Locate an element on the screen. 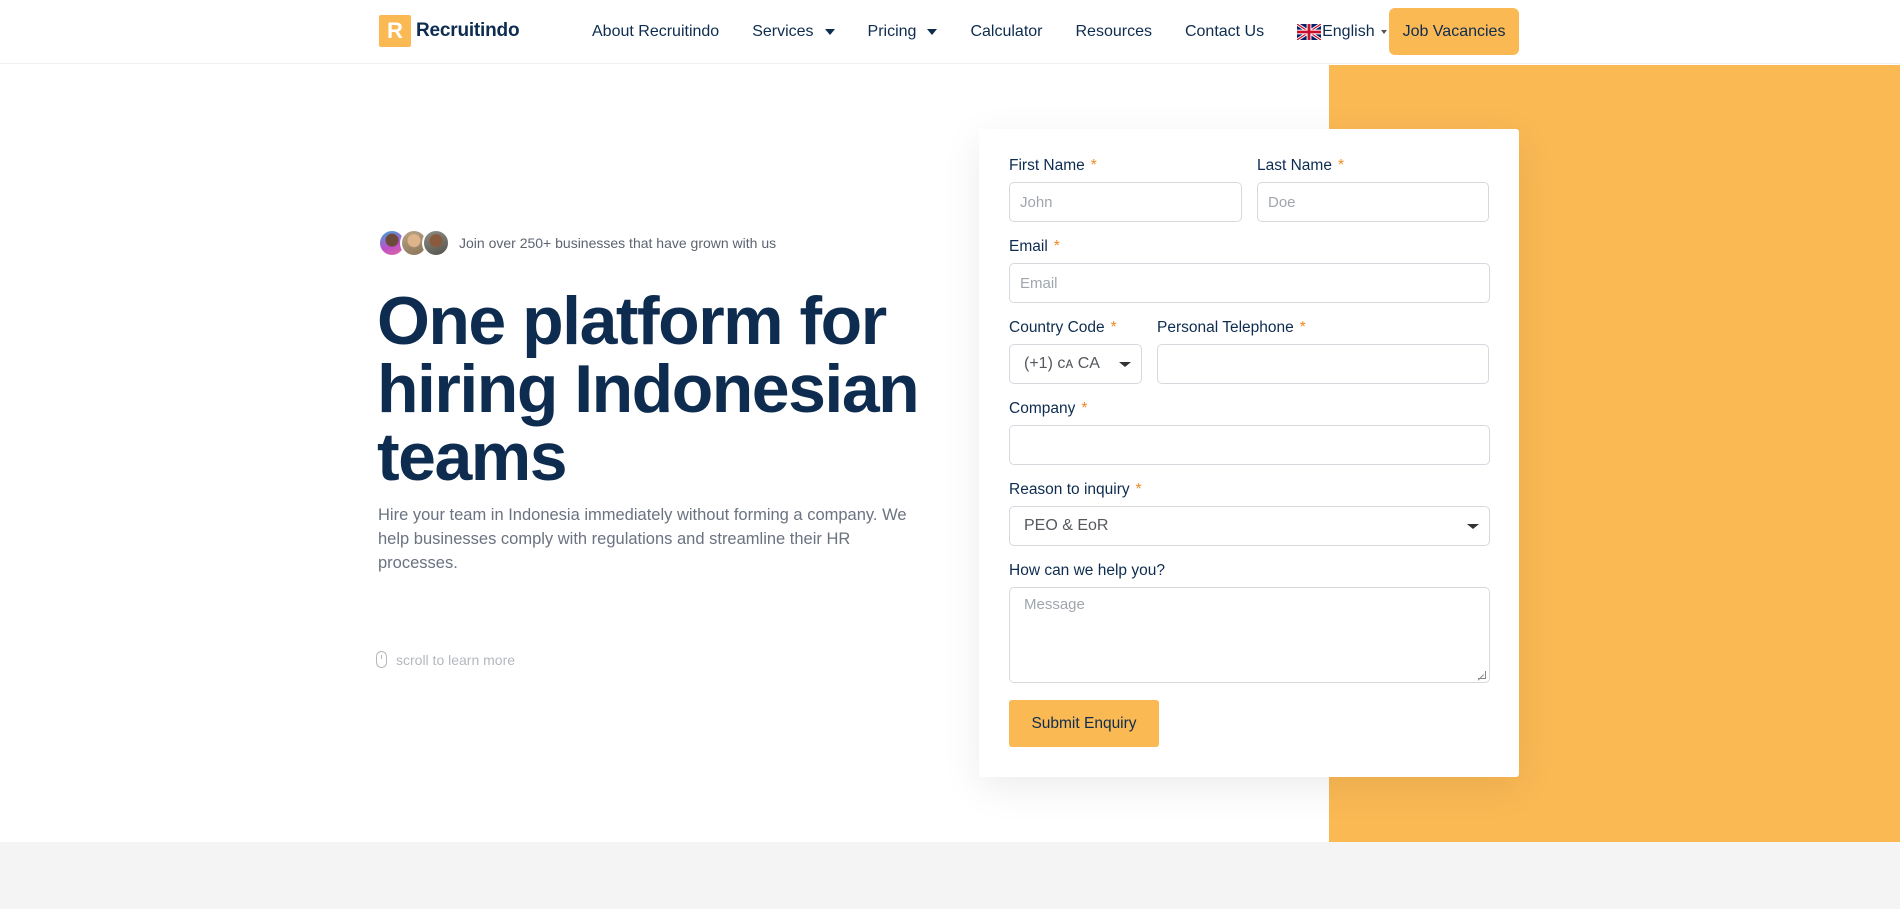 This screenshot has width=1900, height=909. message-textarea: Message is located at coordinates (1249, 635).